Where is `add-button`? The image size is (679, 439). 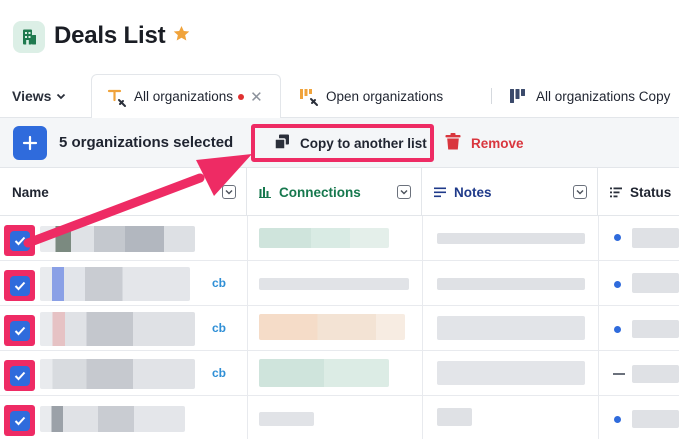 add-button is located at coordinates (30, 143).